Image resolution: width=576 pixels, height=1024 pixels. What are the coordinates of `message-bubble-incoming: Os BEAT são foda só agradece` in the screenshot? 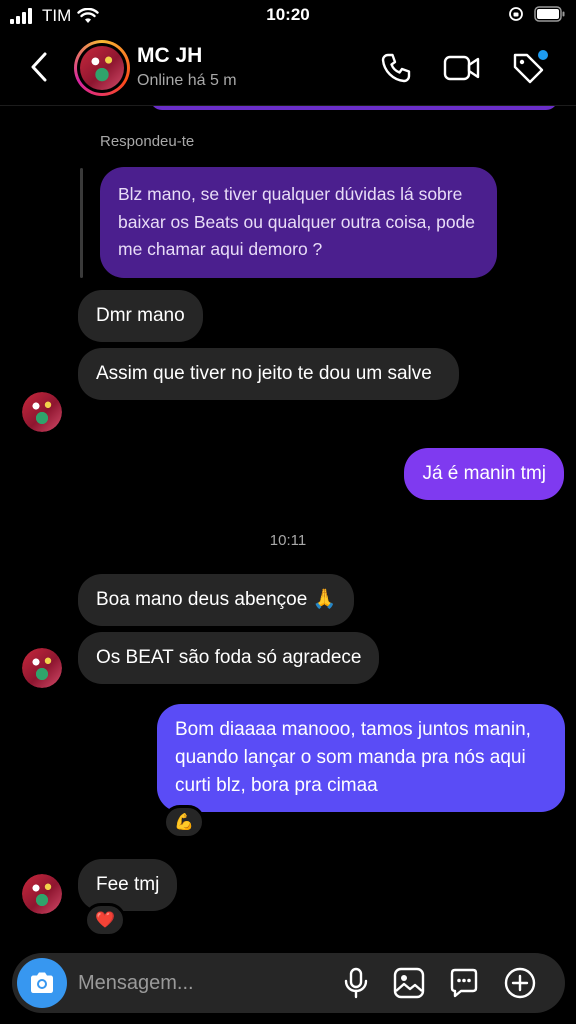 It's located at (229, 658).